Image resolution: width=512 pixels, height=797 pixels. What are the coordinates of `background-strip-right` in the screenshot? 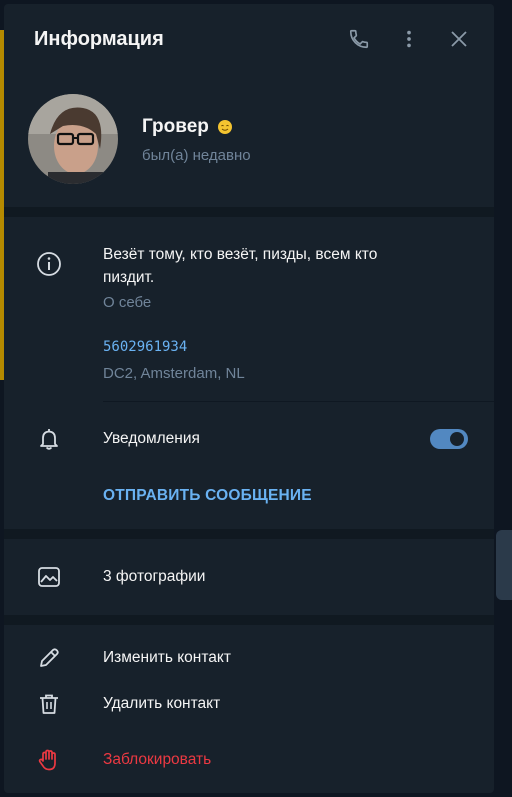 It's located at (504, 565).